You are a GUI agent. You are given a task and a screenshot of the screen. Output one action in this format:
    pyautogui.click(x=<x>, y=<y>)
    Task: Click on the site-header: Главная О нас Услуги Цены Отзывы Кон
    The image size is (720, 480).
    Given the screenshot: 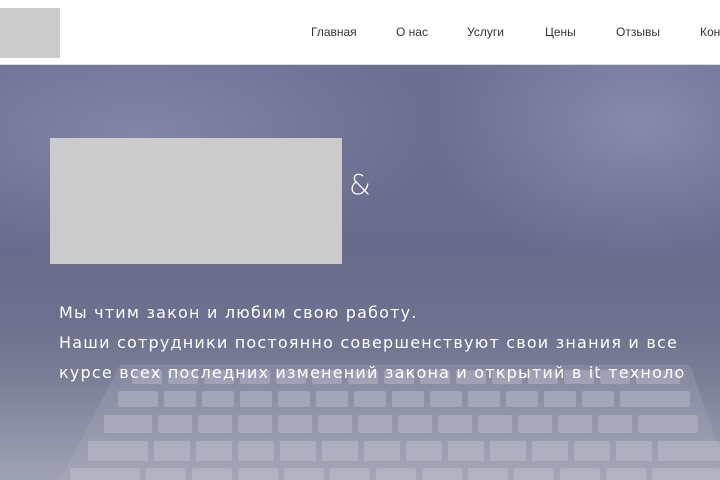 What is the action you would take?
    pyautogui.click(x=360, y=32)
    